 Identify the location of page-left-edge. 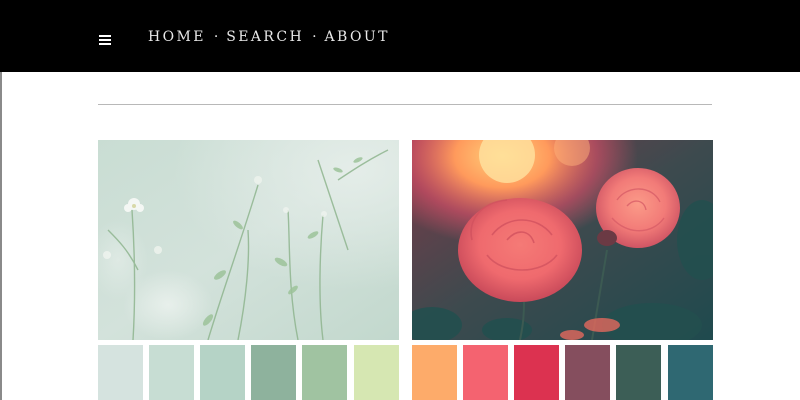
(1, 236).